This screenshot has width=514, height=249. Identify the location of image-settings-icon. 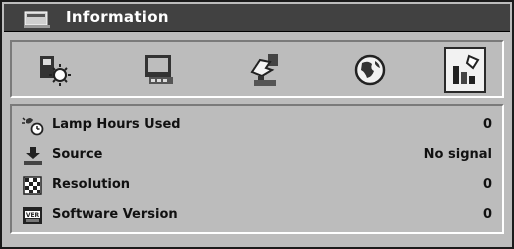
(55, 71).